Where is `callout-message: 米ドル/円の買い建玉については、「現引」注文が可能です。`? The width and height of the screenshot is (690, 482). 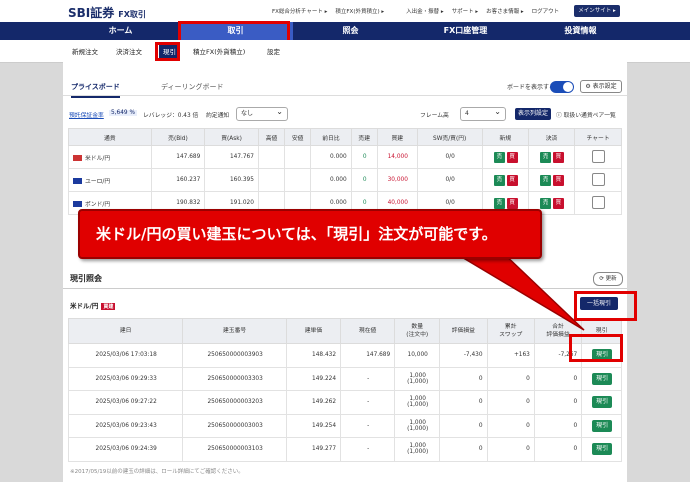 callout-message: 米ドル/円の買い建玉については、「現引」注文が可能です。 is located at coordinates (310, 234).